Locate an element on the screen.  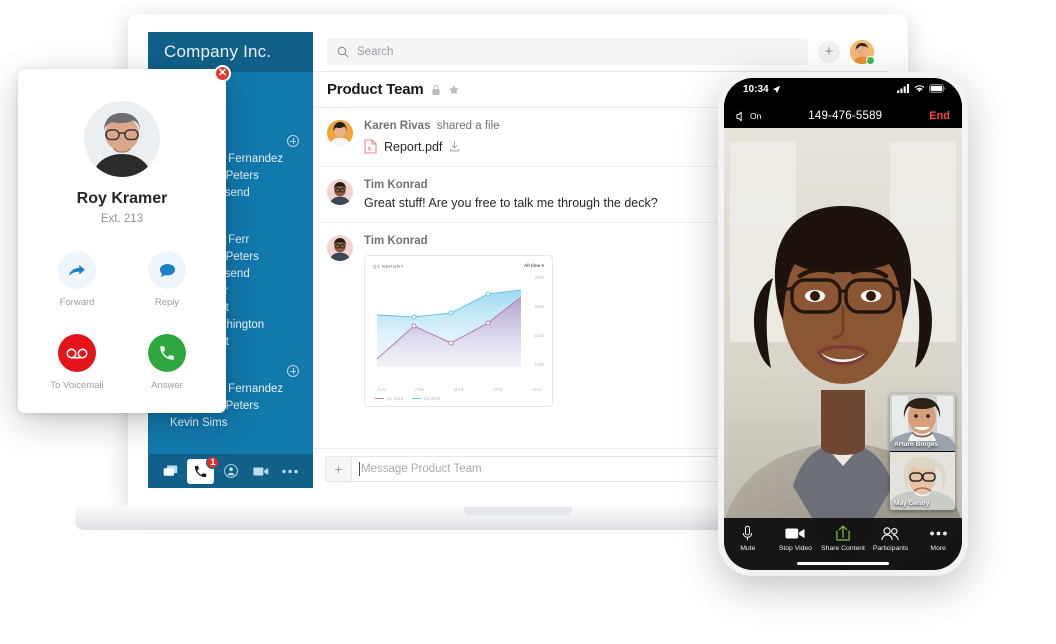
battery-icon is located at coordinates (937, 88).